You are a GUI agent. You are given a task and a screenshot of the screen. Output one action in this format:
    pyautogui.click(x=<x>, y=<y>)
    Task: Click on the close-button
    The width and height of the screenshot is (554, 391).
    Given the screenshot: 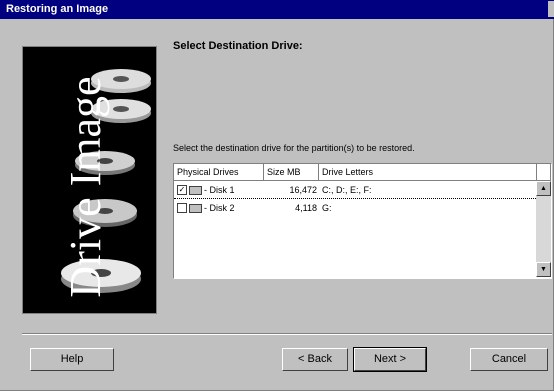 What is the action you would take?
    pyautogui.click(x=551, y=9)
    